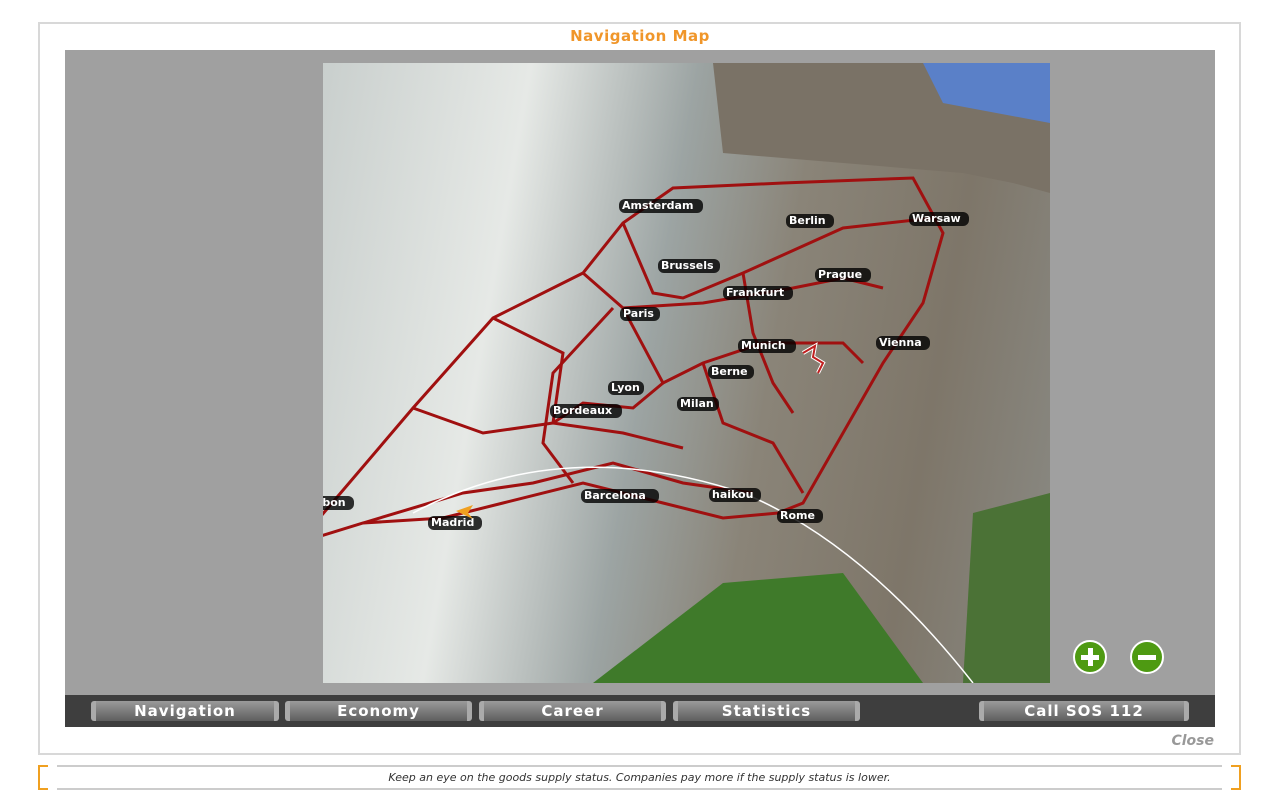 This screenshot has height=800, width=1280. I want to click on call-sos-button: Call SOS 112, so click(1084, 711).